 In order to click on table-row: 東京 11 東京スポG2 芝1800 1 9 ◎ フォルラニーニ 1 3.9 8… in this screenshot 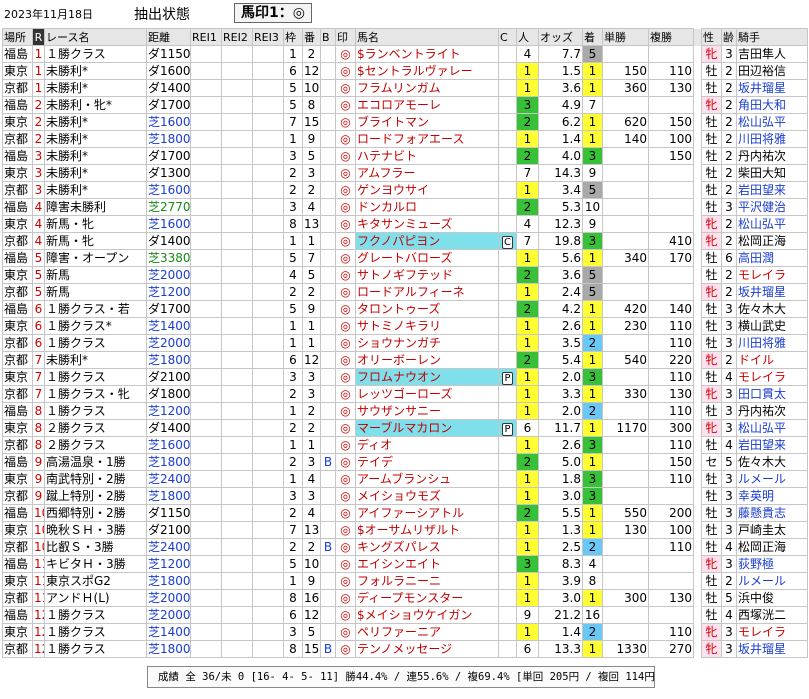, I will do `click(405, 581)`.